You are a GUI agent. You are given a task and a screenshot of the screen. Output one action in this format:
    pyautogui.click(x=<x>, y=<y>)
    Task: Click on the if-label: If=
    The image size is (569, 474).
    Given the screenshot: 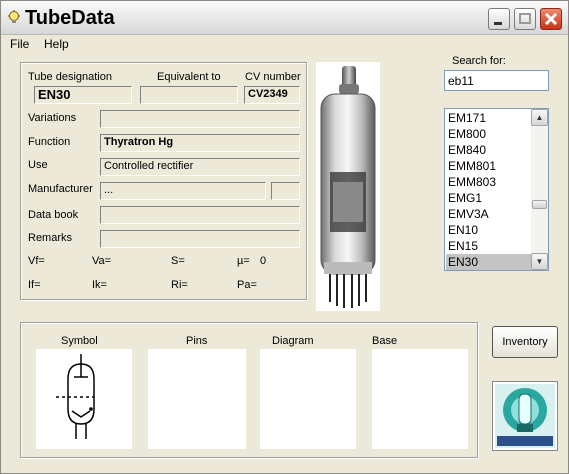 What is the action you would take?
    pyautogui.click(x=34, y=285)
    